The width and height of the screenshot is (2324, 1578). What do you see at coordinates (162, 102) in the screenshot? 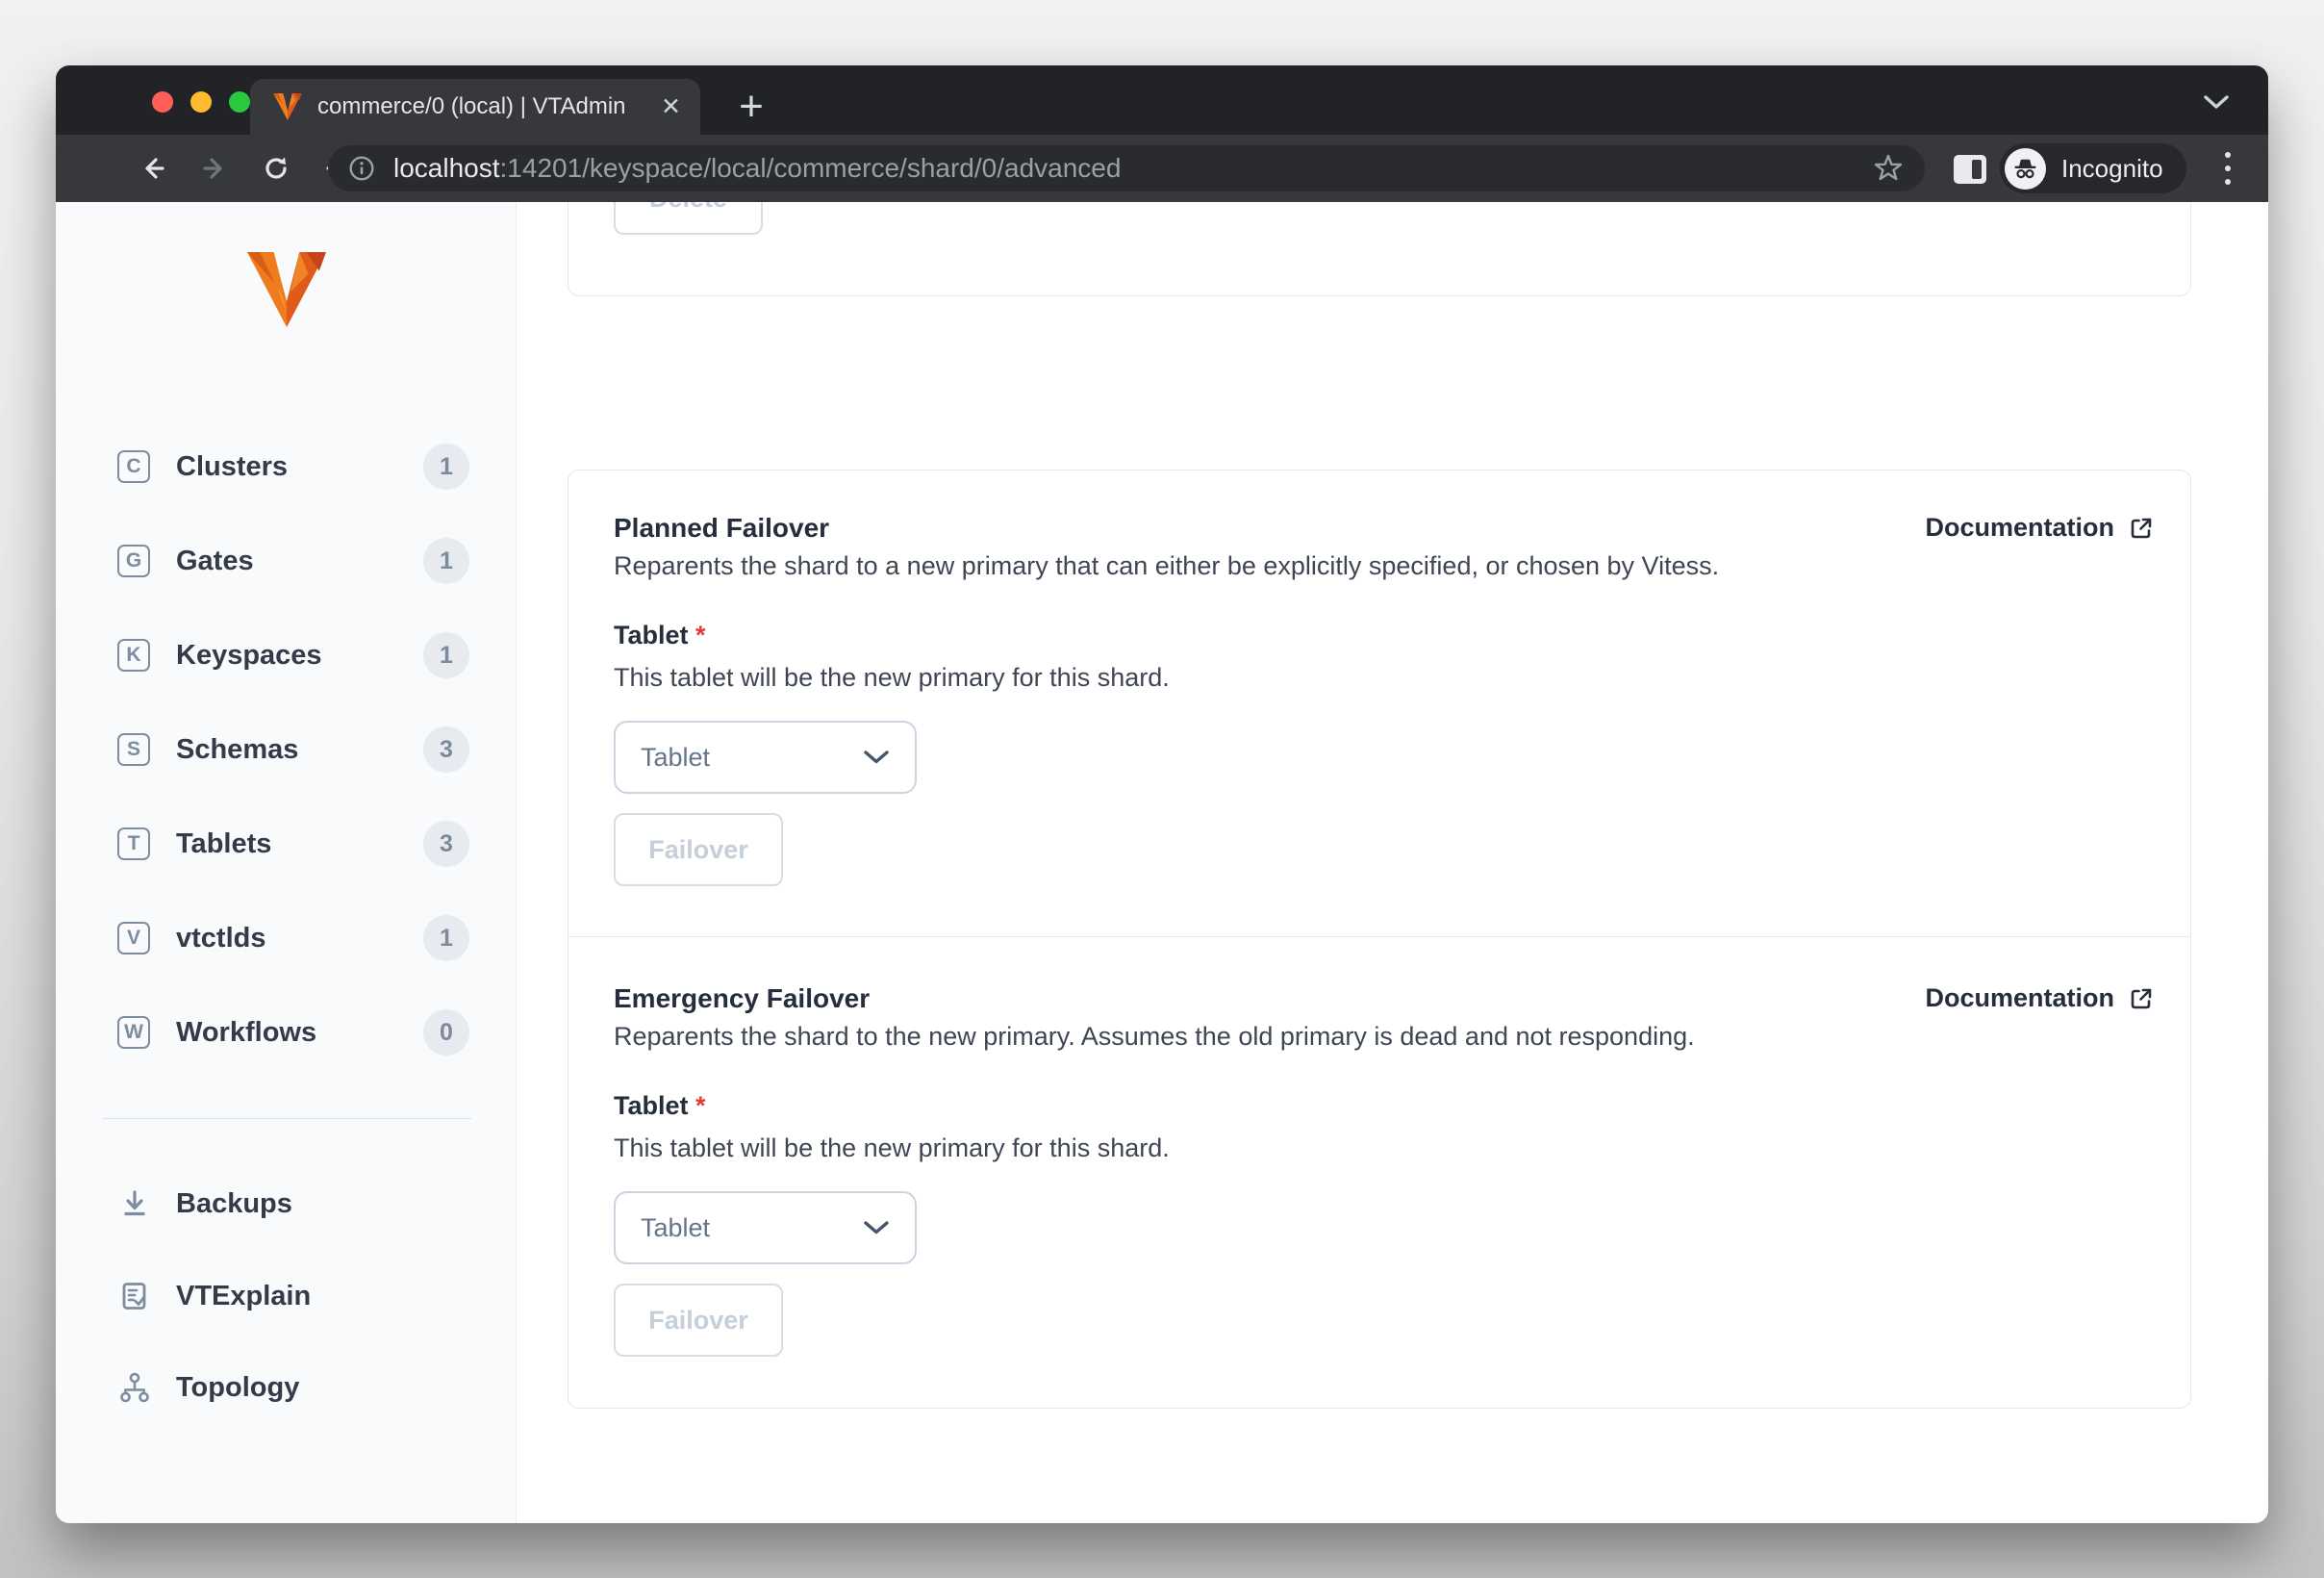
I see `window-close-button` at bounding box center [162, 102].